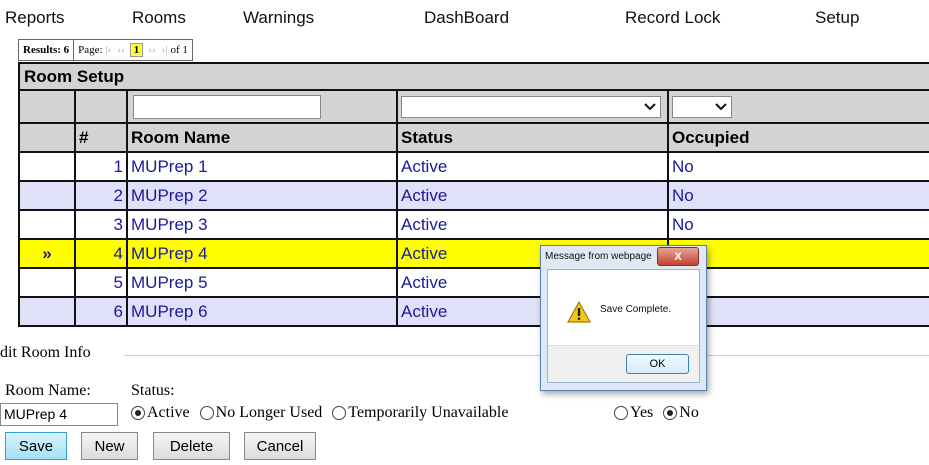 The image size is (929, 465). I want to click on close-icon: X, so click(678, 256).